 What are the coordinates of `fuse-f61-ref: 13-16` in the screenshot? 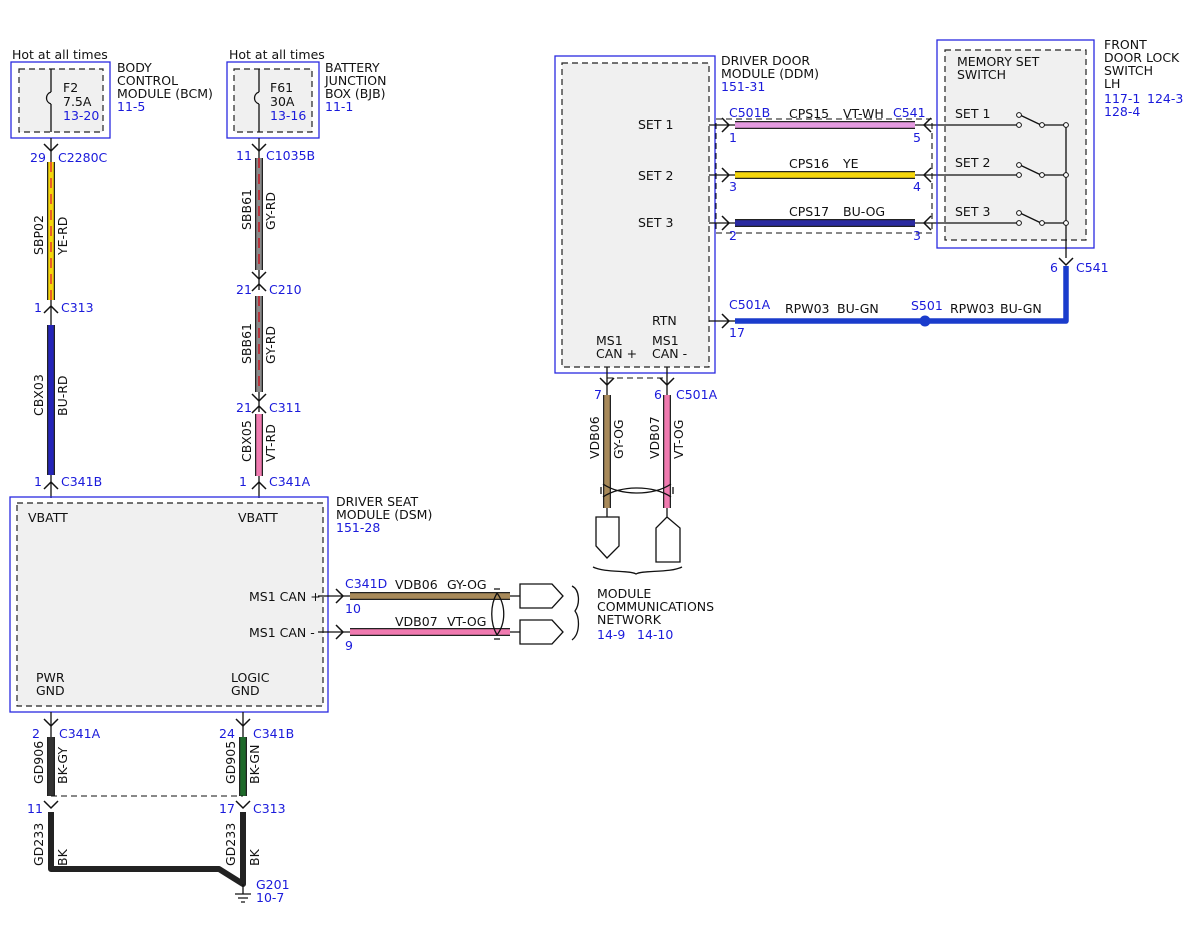 It's located at (288, 115).